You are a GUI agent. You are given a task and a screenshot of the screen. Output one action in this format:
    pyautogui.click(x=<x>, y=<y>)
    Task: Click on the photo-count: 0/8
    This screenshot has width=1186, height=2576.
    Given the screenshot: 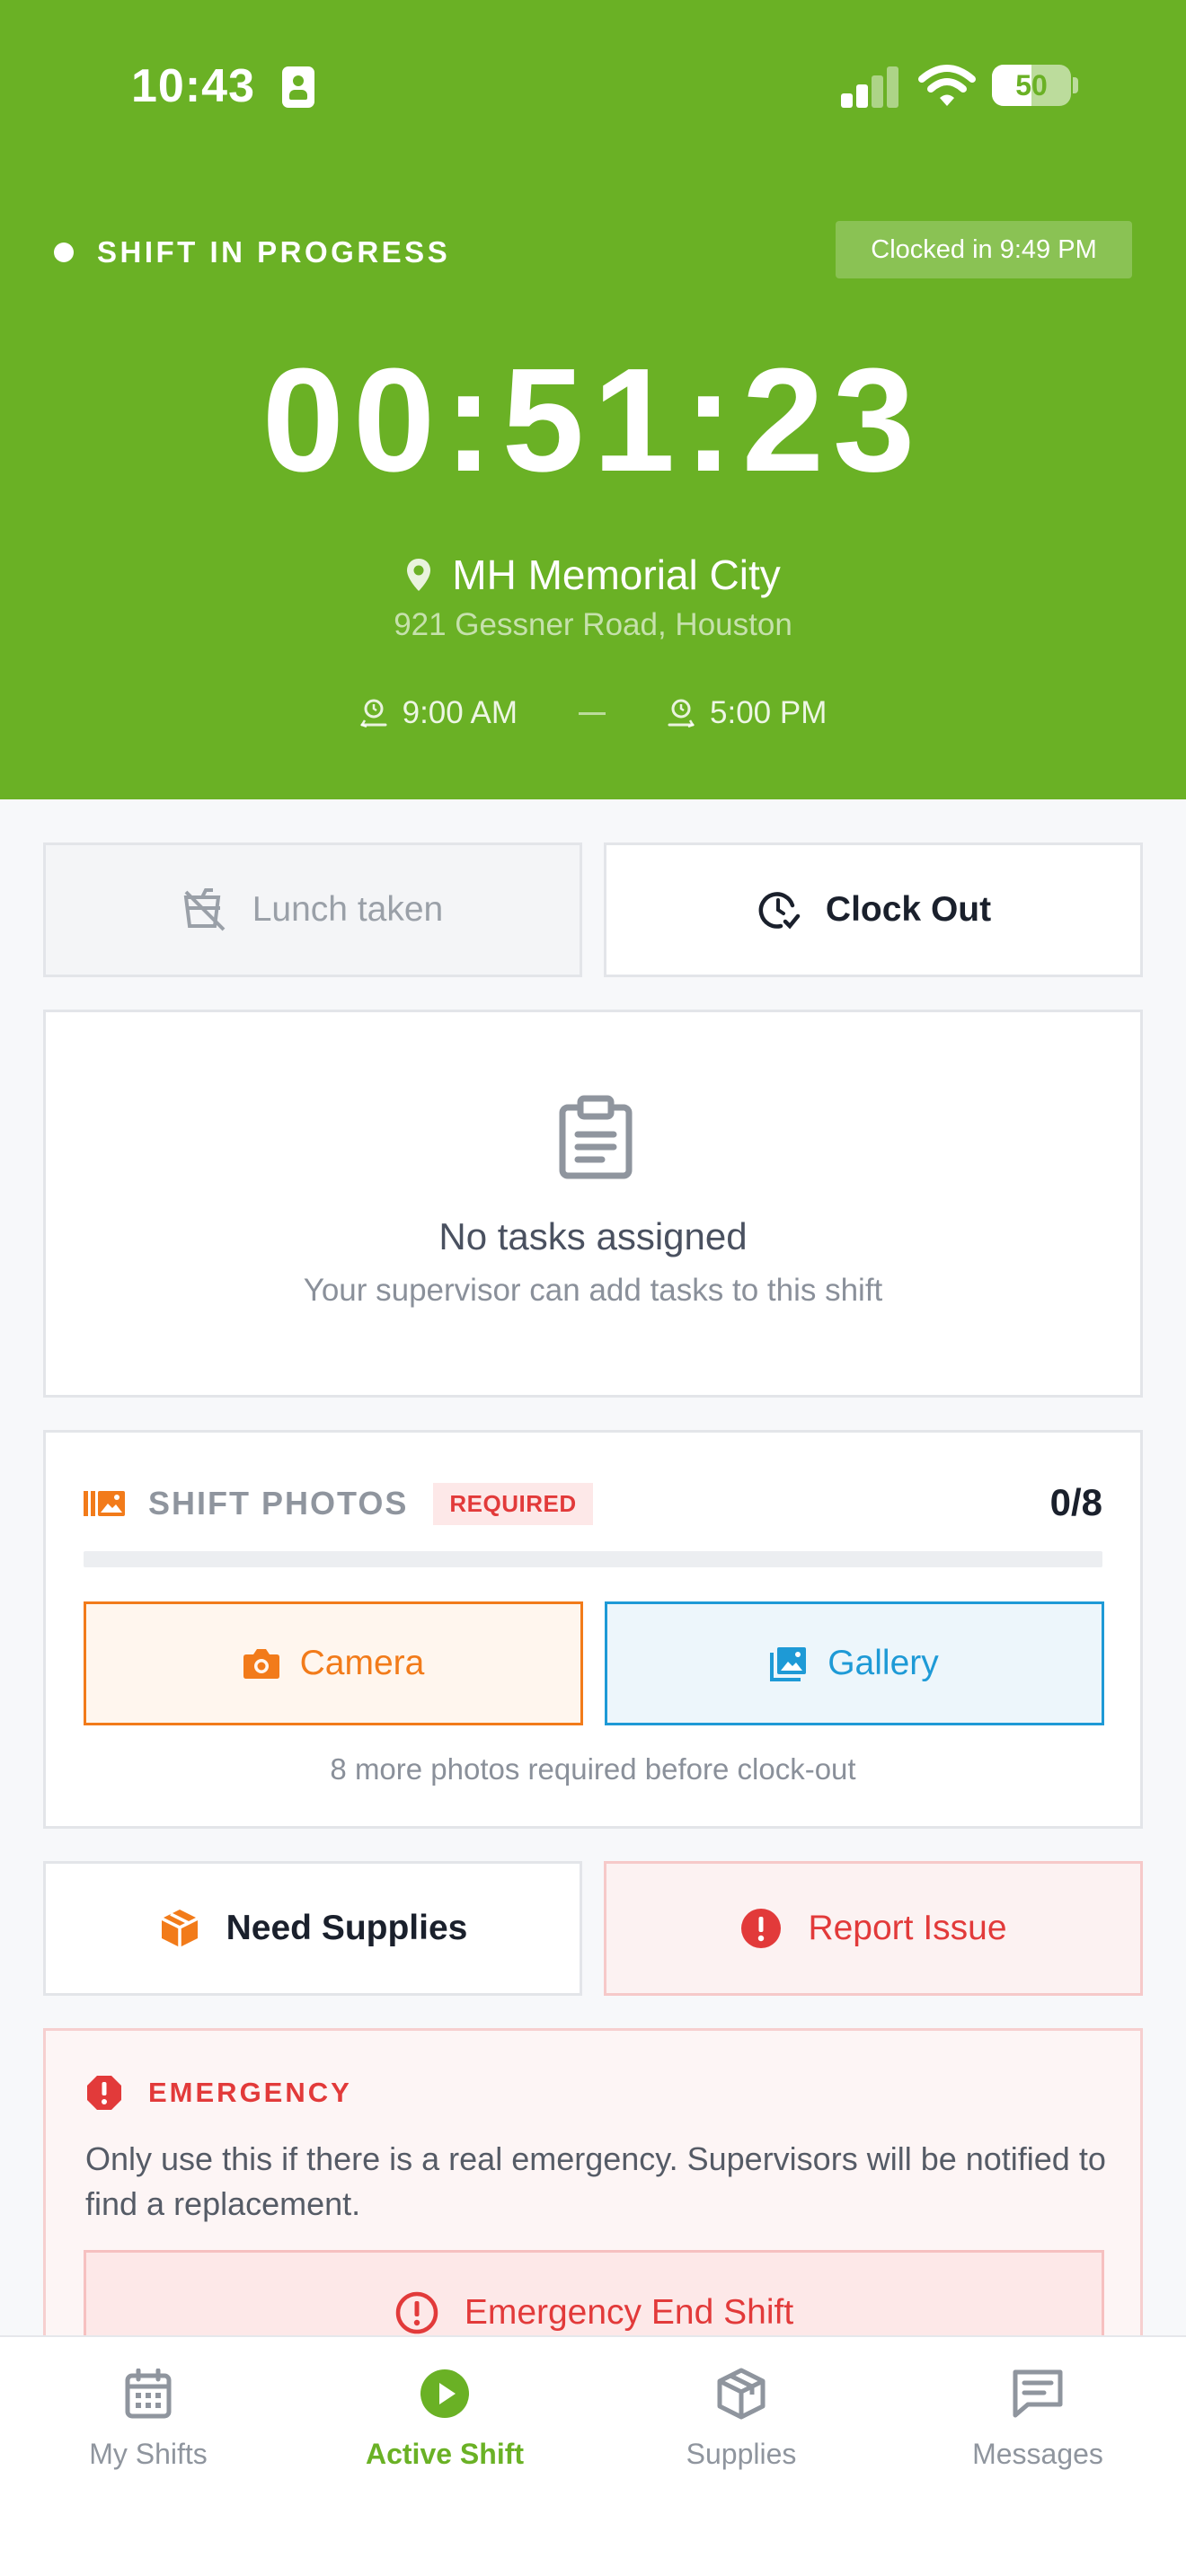 What is the action you would take?
    pyautogui.click(x=1075, y=1502)
    